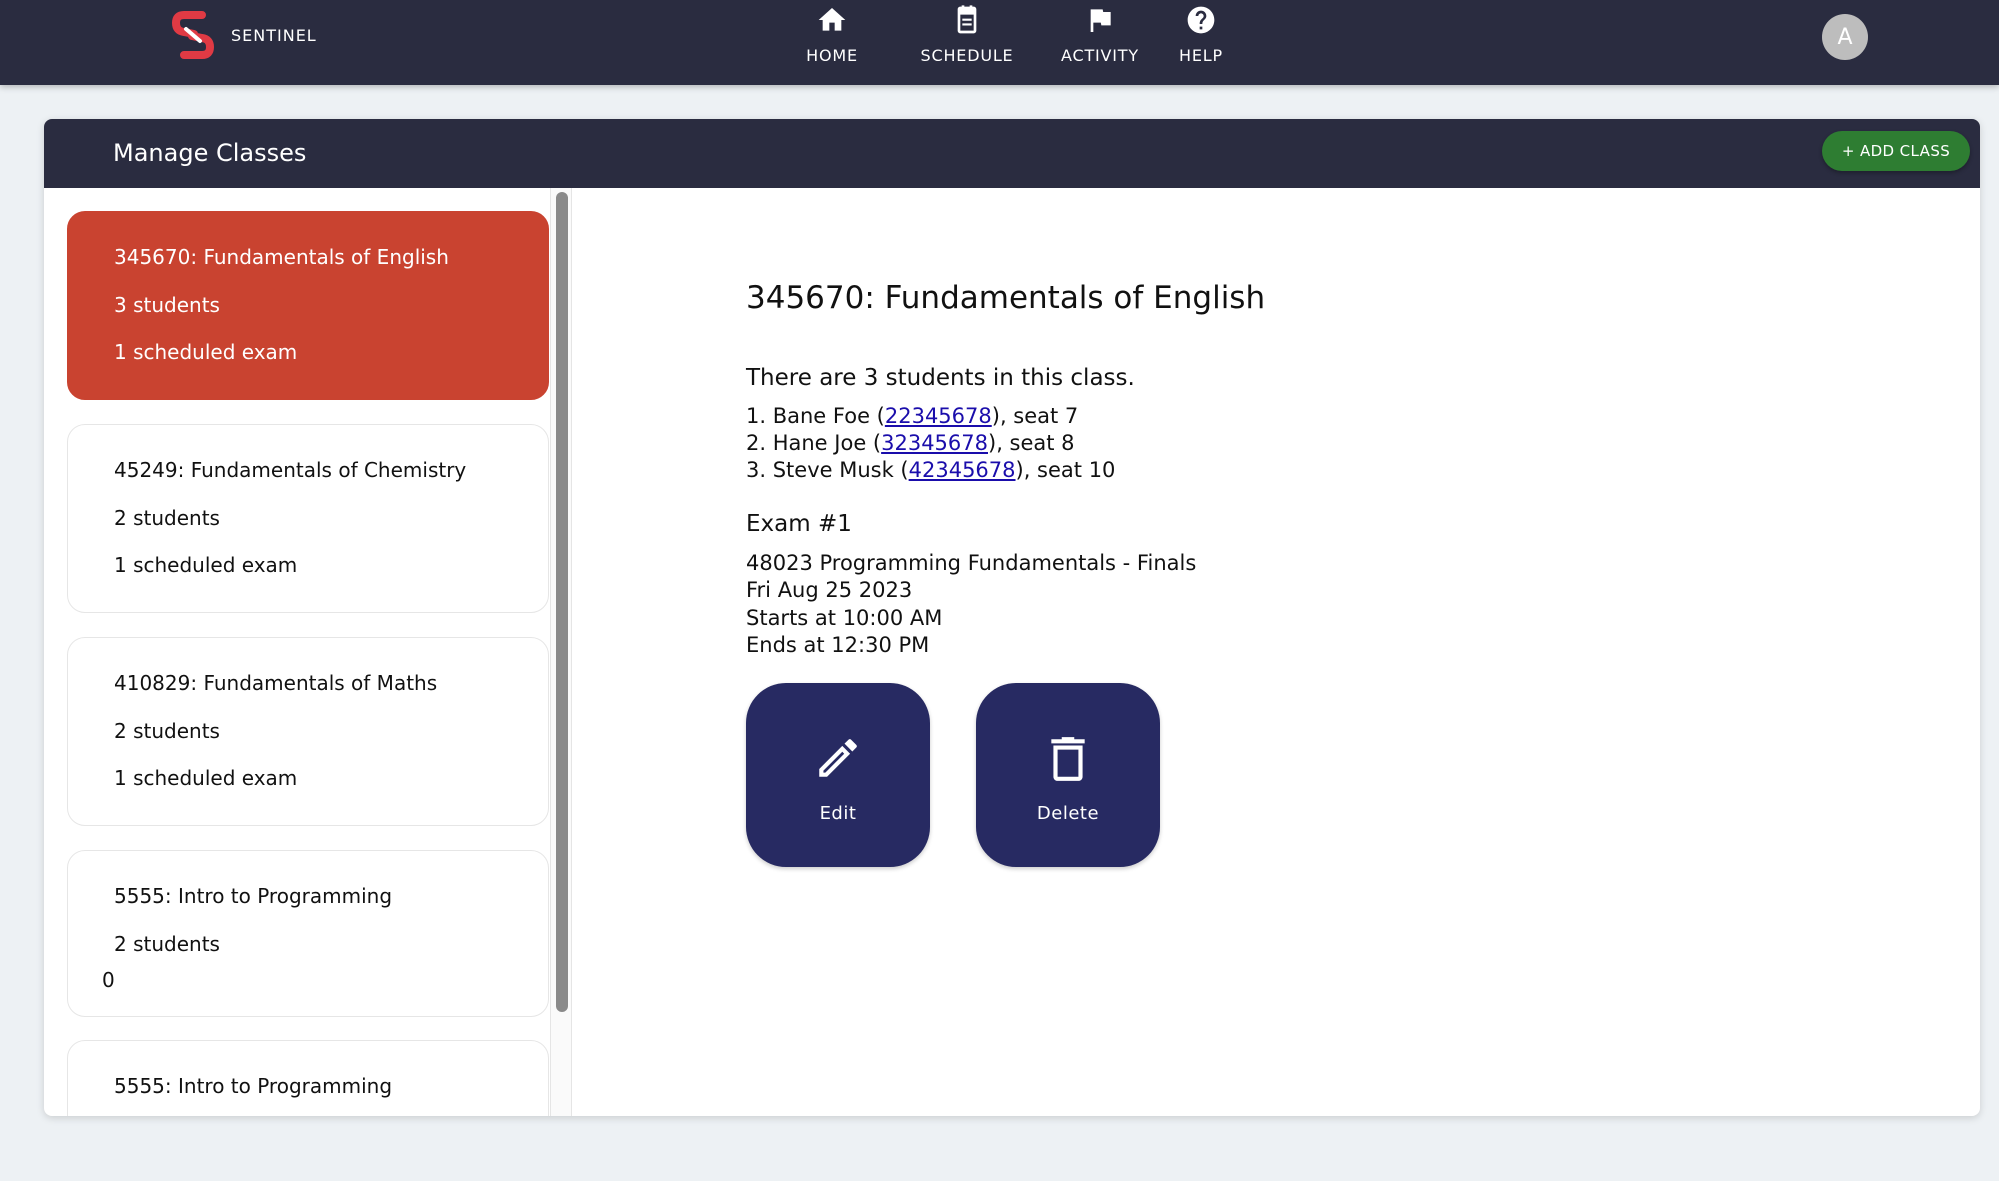  Describe the element at coordinates (829, 590) in the screenshot. I see `exam-date: Fri Aug 25 2023` at that location.